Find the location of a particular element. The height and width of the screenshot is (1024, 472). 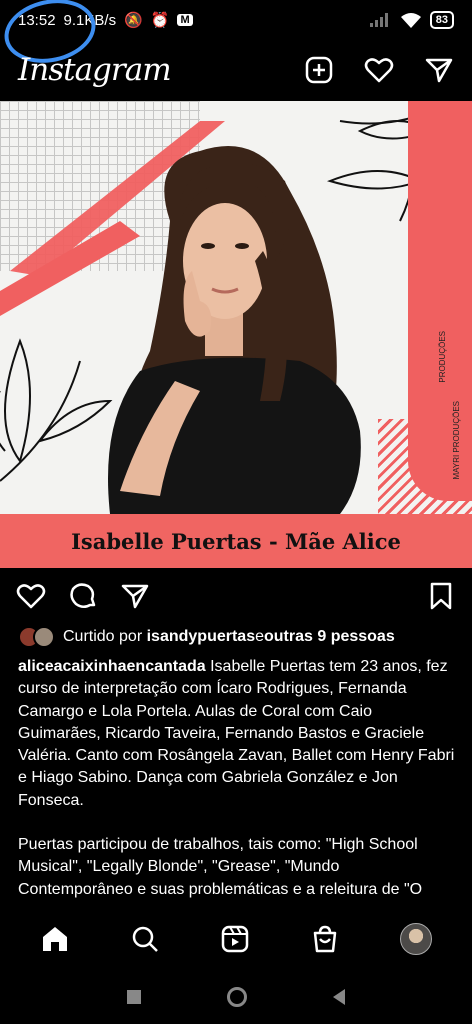

liker-avatars is located at coordinates (36, 637).